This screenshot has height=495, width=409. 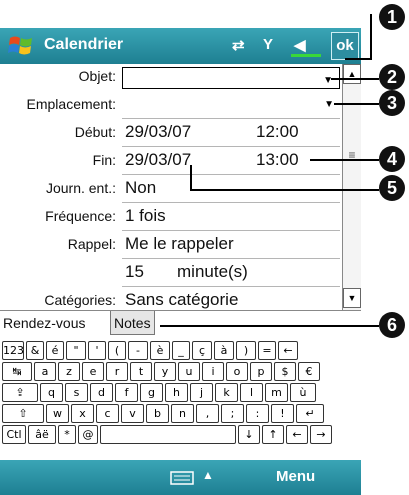 What do you see at coordinates (171, 106) in the screenshot?
I see `location-row: Emplacement: ▼` at bounding box center [171, 106].